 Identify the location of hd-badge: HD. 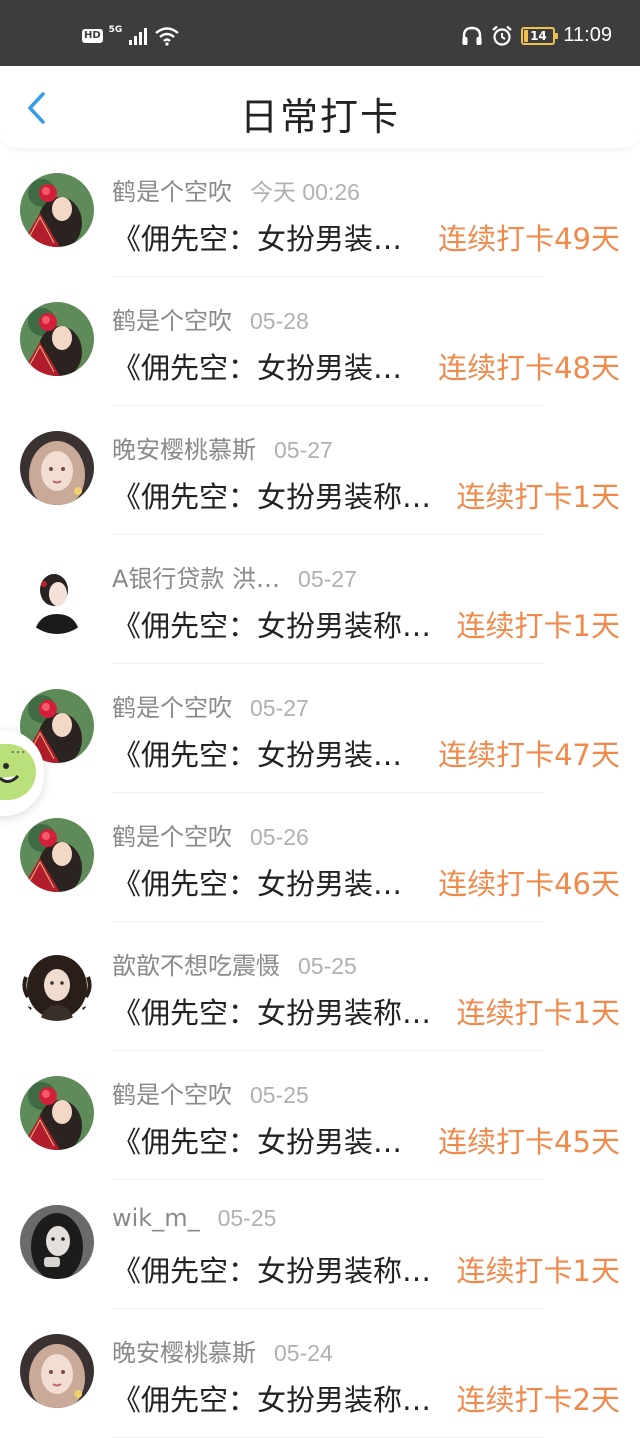
(92, 36).